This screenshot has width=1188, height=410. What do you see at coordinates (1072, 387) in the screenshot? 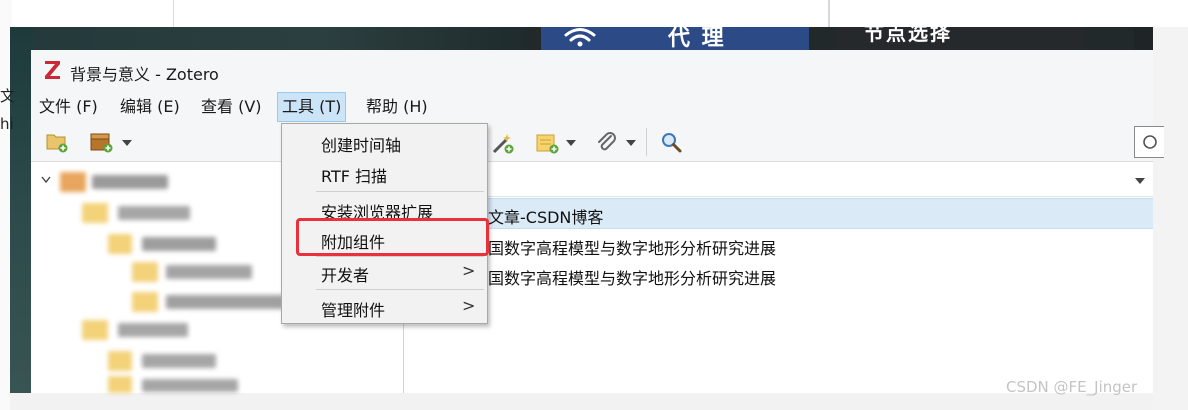
I see `watermark: CSDN @FE_Jinger` at bounding box center [1072, 387].